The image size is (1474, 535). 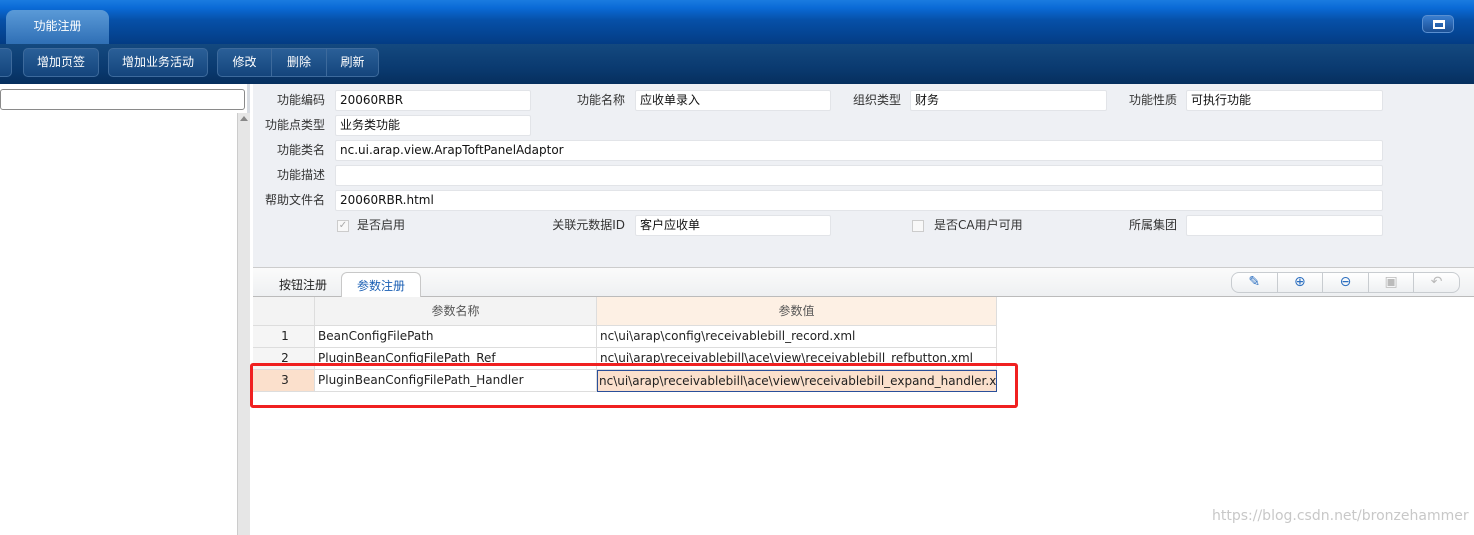 What do you see at coordinates (294, 125) in the screenshot?
I see `point-type-label: 功能点类型` at bounding box center [294, 125].